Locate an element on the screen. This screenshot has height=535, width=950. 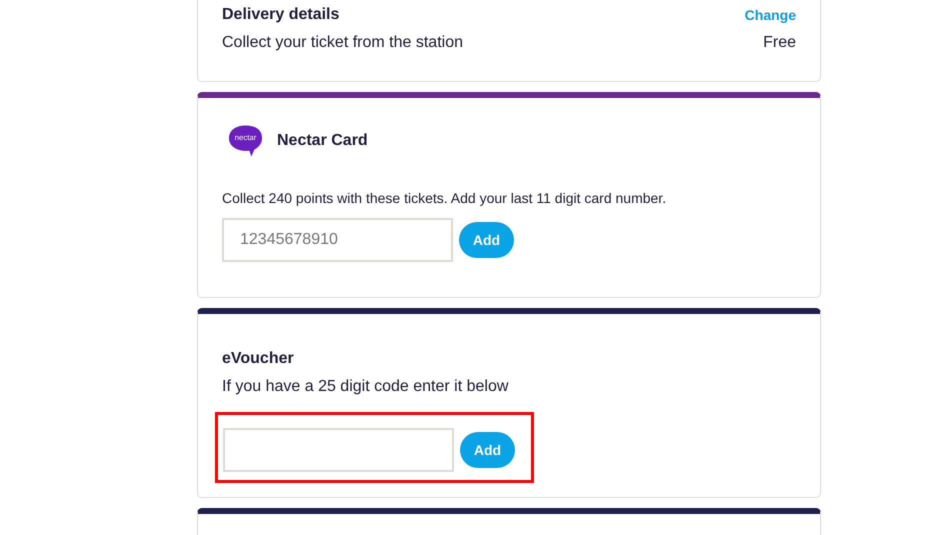
nectar-description: Collect 240 points with these tickets. Add your last 11 digit card number. is located at coordinates (445, 198).